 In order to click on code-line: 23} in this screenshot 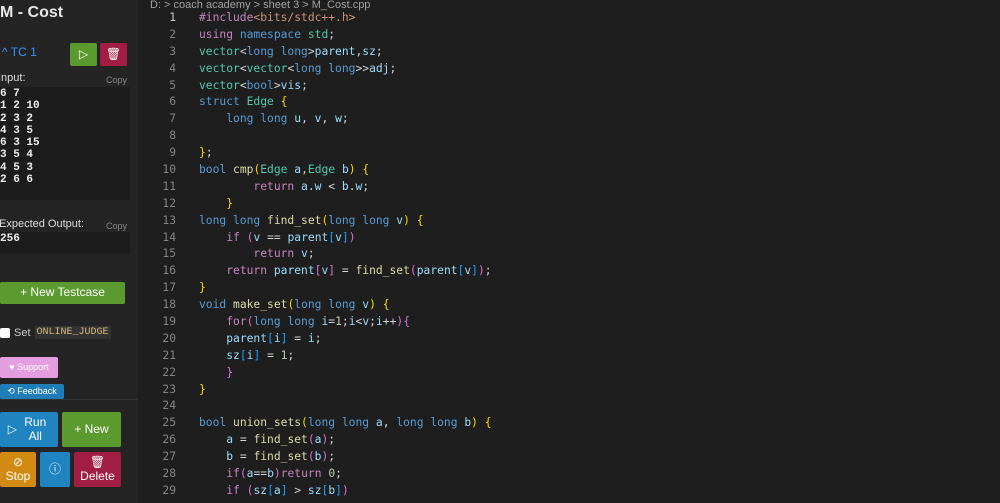, I will do `click(569, 390)`.